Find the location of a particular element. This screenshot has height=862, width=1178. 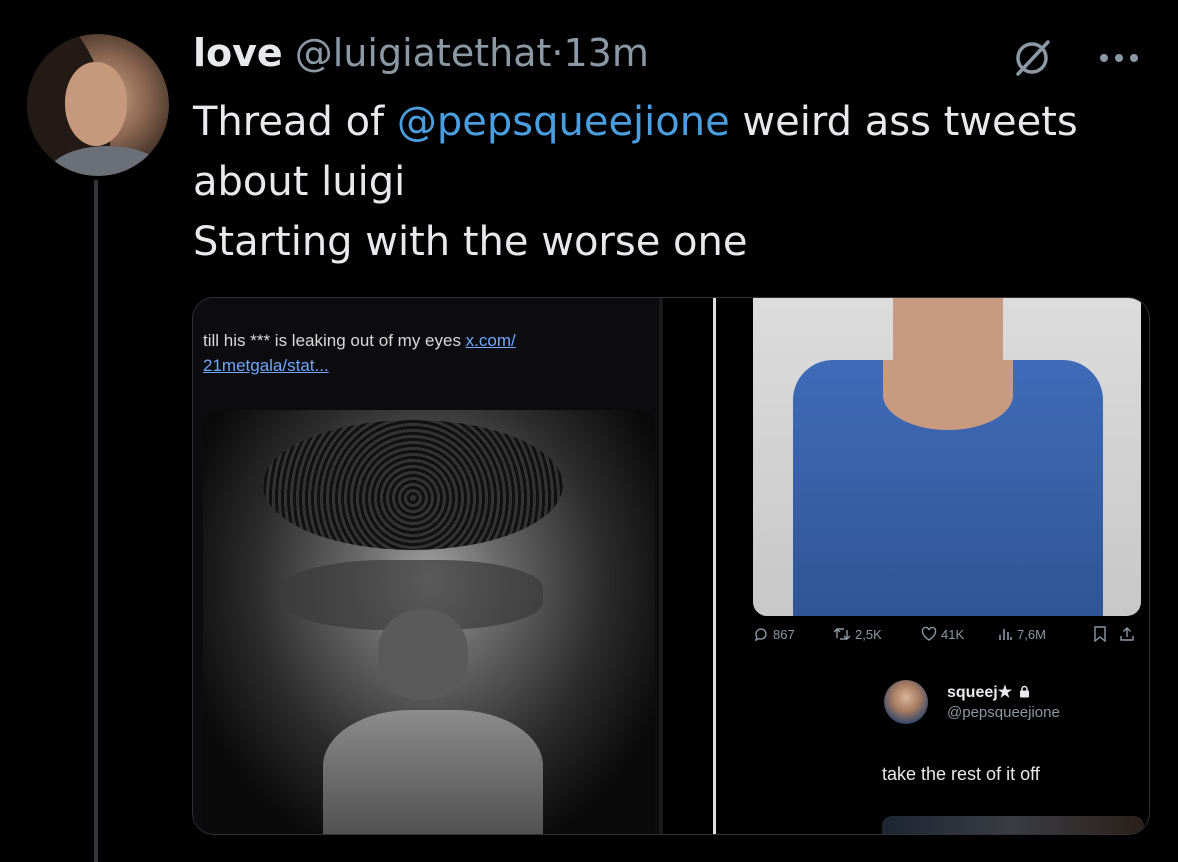

more-icon is located at coordinates (1119, 58).